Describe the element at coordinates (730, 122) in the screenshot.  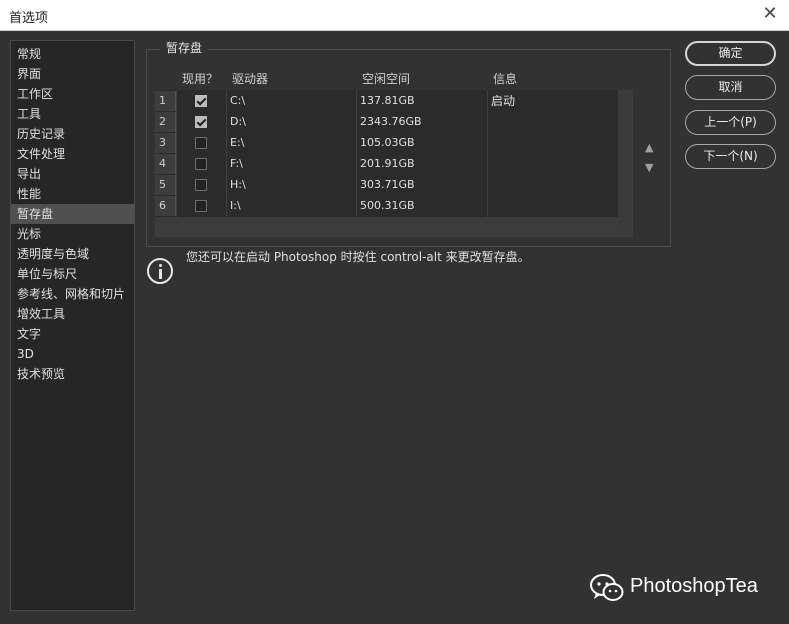
I see `previous-button: 上一个(P)` at that location.